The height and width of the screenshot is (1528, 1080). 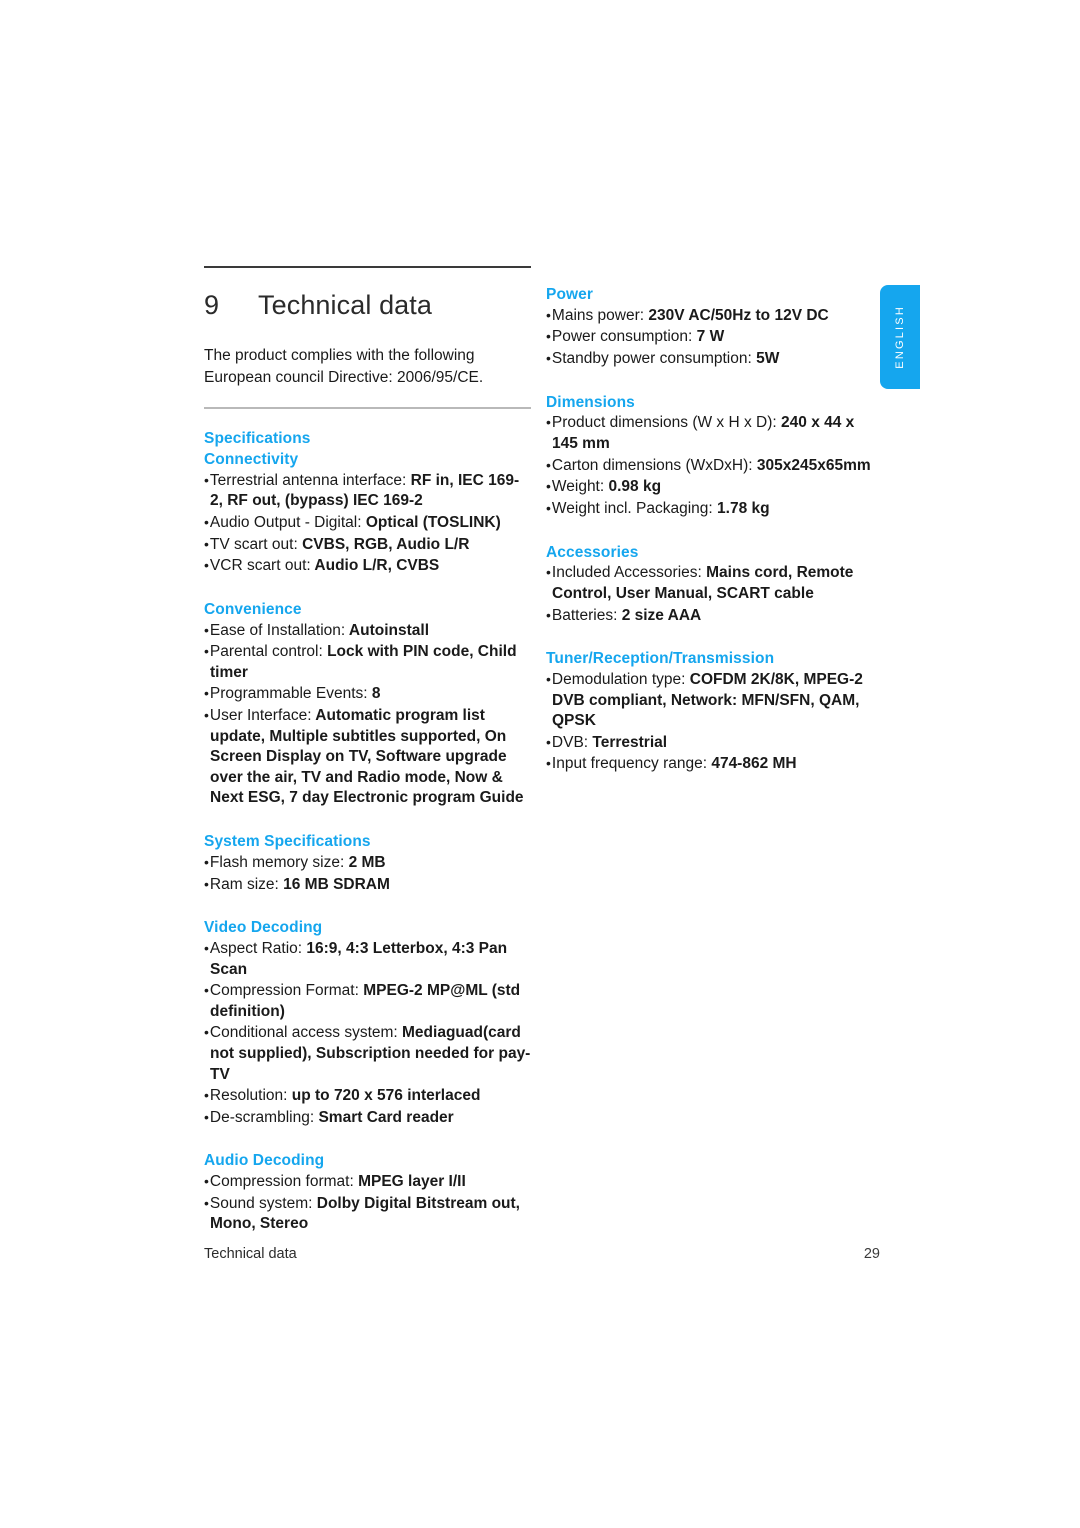 I want to click on spec-value: 230V AC/50Hz to 12V DC, so click(x=736, y=315).